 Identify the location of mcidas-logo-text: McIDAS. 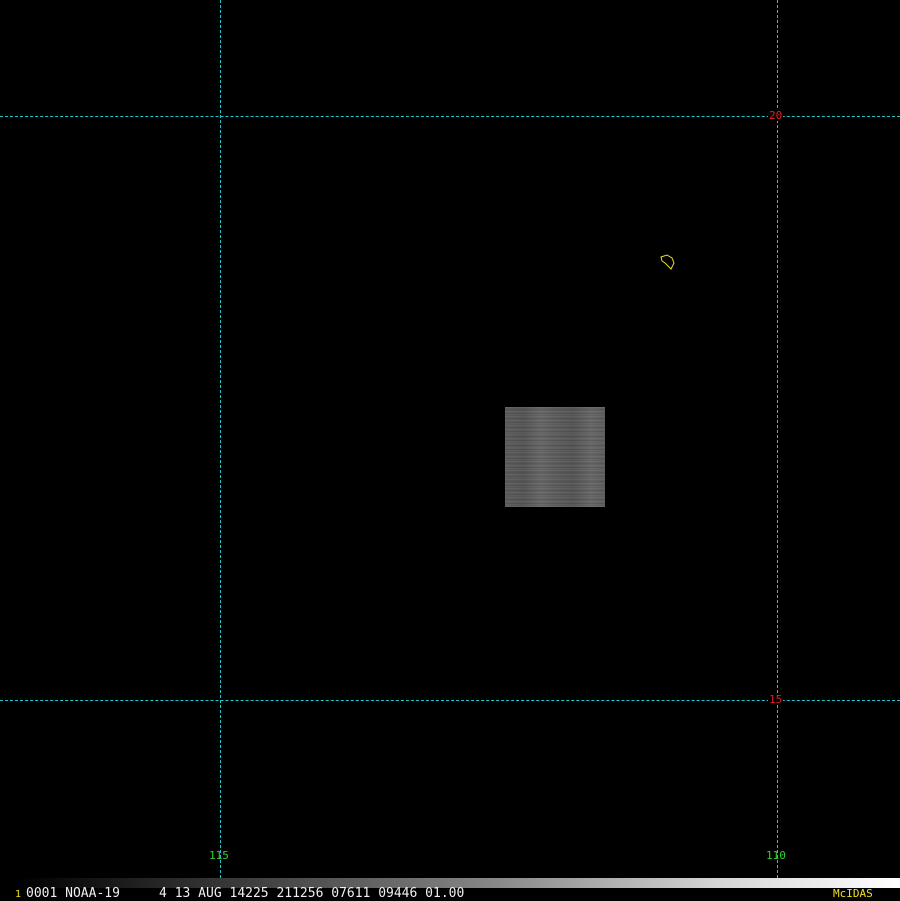
(853, 893).